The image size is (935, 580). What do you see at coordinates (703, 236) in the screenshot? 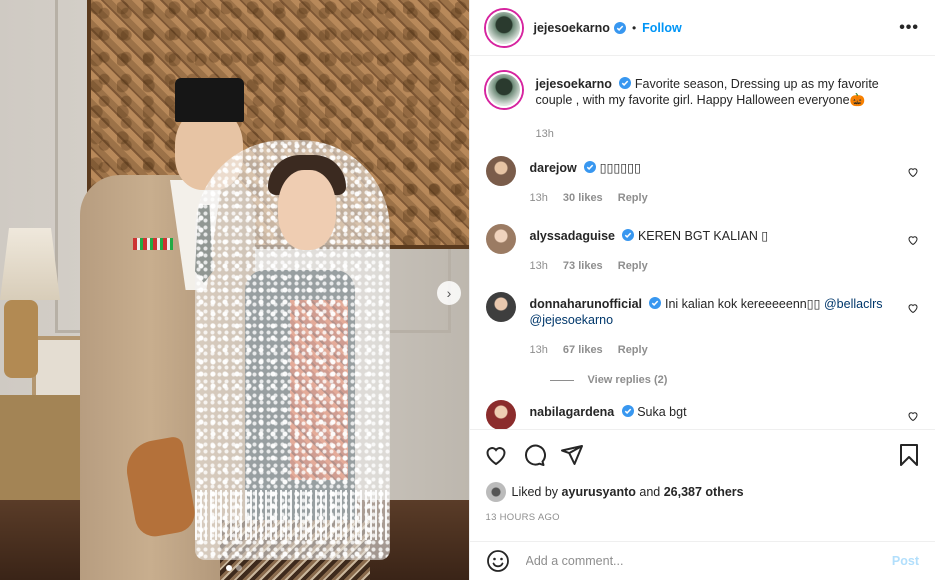
I see `comment-text: KEREN BGT KALIAN ▯` at bounding box center [703, 236].